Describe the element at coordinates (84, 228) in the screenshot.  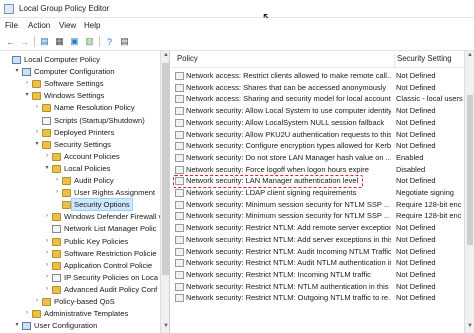
I see `tree-item: Network List Manager Polic` at that location.